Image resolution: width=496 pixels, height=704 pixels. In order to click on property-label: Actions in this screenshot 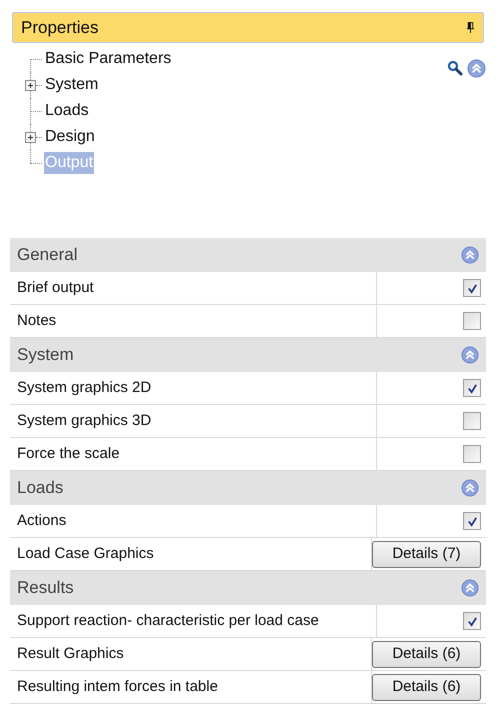, I will do `click(41, 520)`.